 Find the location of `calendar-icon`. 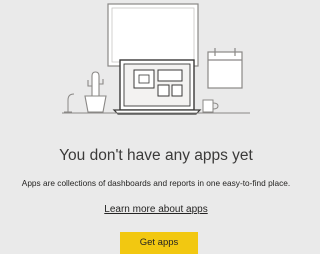

calendar-icon is located at coordinates (225, 68).